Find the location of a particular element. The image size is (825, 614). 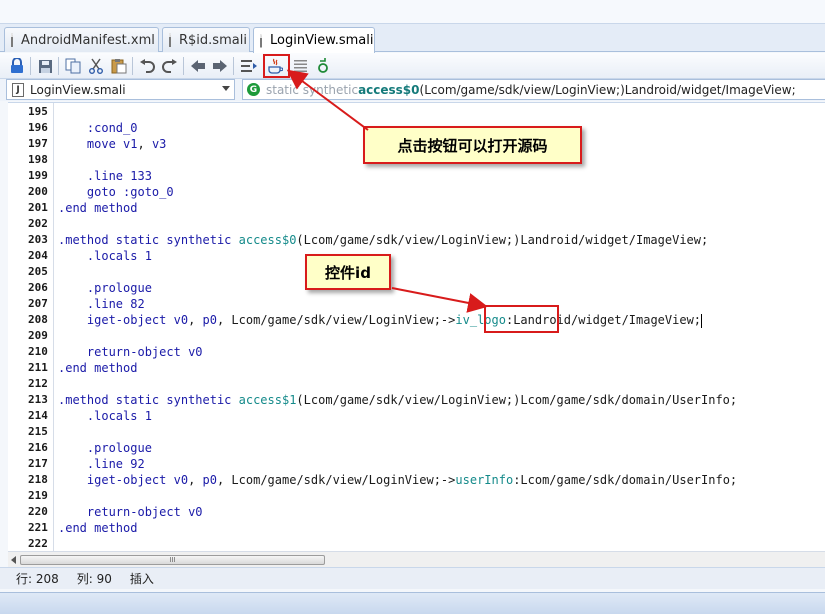

document-icon is located at coordinates (170, 40).